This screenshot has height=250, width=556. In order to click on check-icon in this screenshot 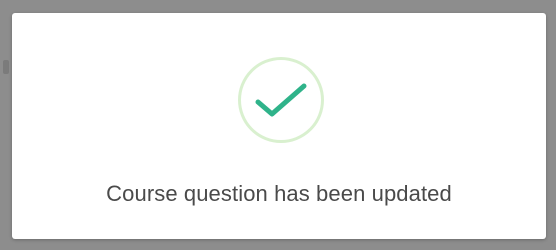, I will do `click(281, 100)`.